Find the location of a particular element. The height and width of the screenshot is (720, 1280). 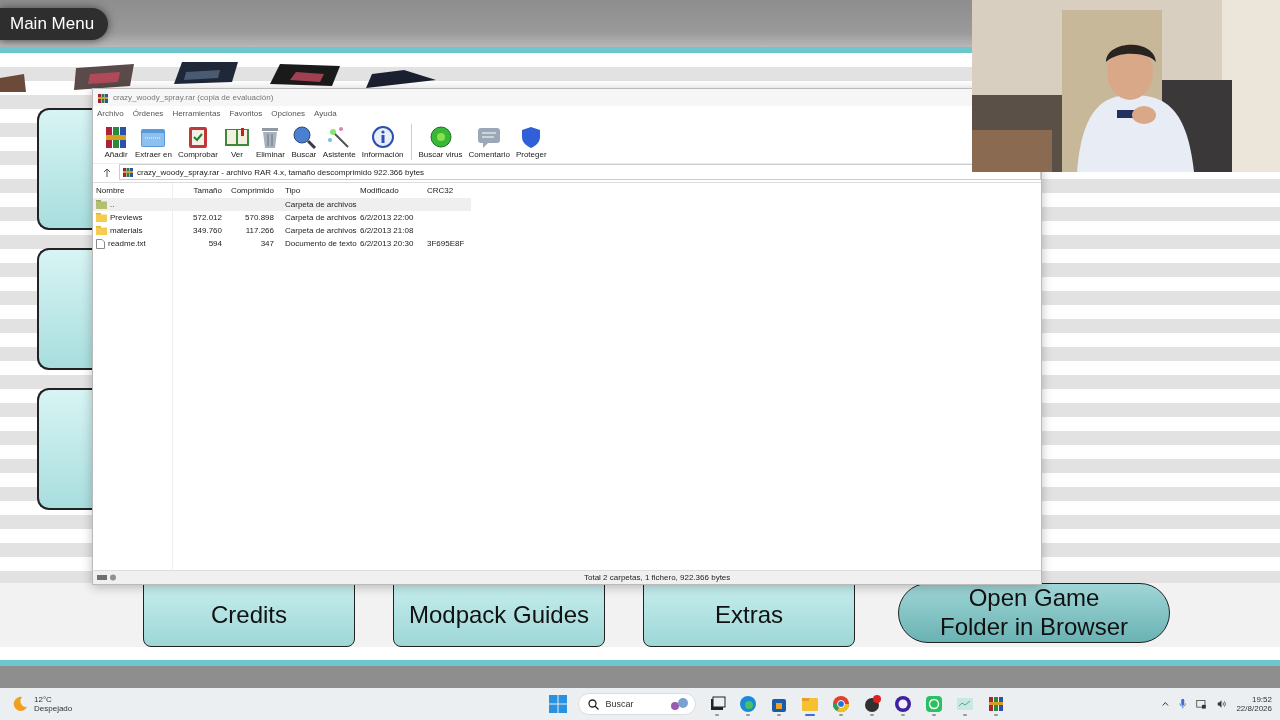

table-cell-text: 572.012 is located at coordinates (207, 217).